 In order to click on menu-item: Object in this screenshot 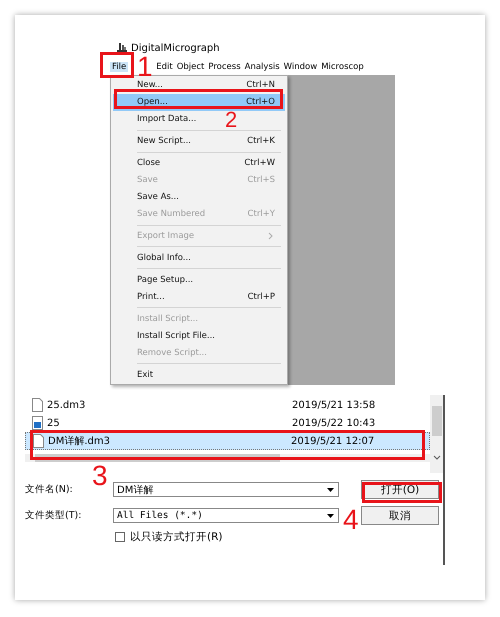, I will do `click(190, 67)`.